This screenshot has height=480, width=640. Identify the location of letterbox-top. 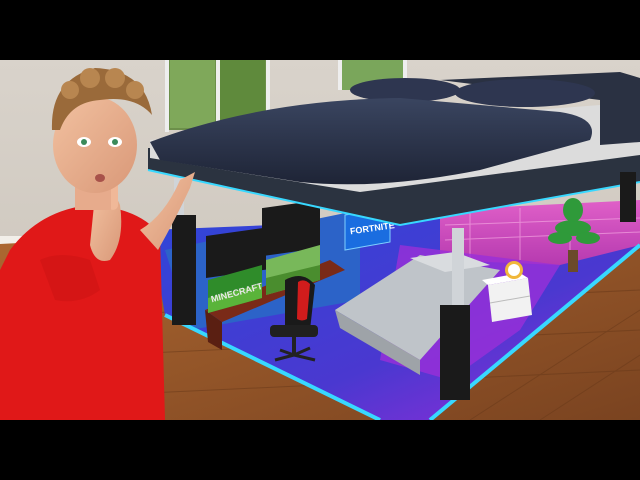
(320, 30).